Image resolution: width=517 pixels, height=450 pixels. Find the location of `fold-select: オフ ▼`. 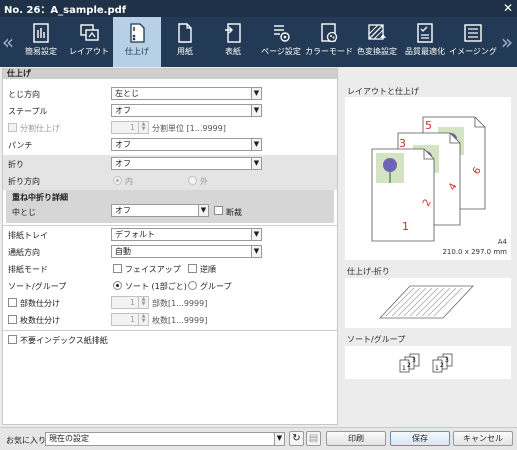

fold-select: オフ ▼ is located at coordinates (186, 163).